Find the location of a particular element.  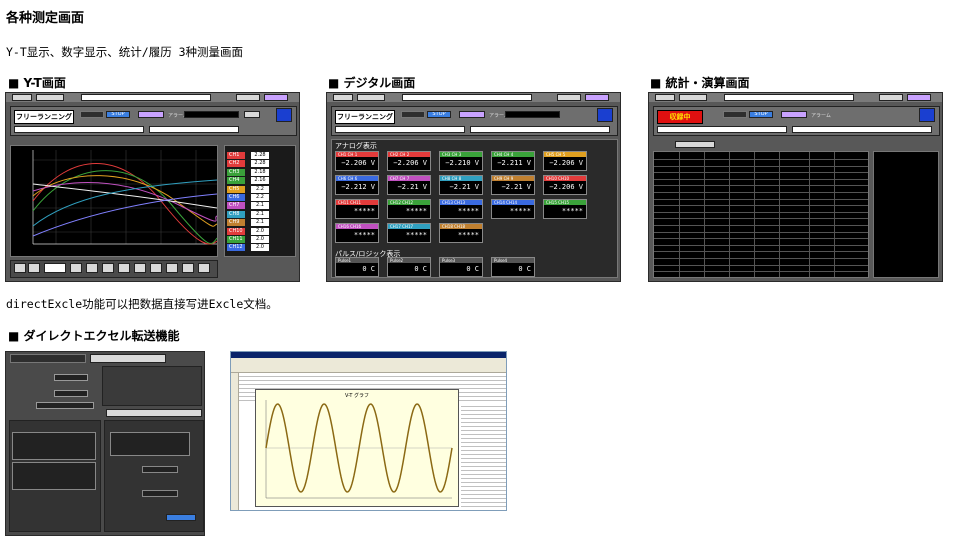

interval-field is located at coordinates (71, 377).